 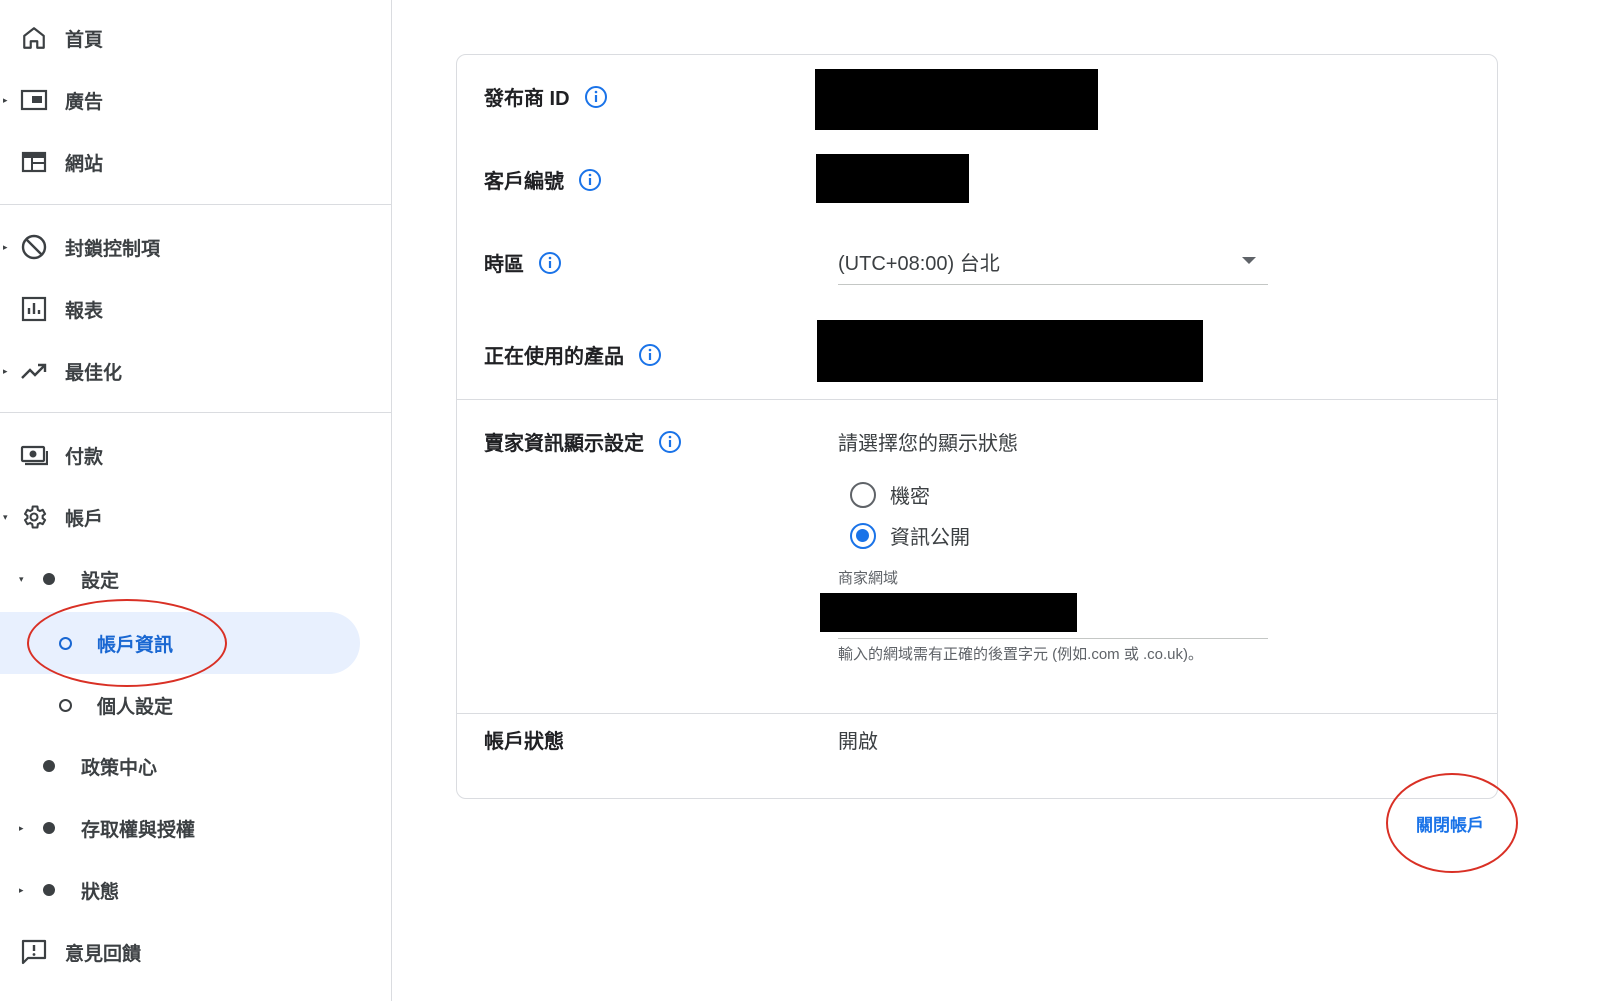 I want to click on sidebar-item-reports: 報表, so click(x=196, y=309).